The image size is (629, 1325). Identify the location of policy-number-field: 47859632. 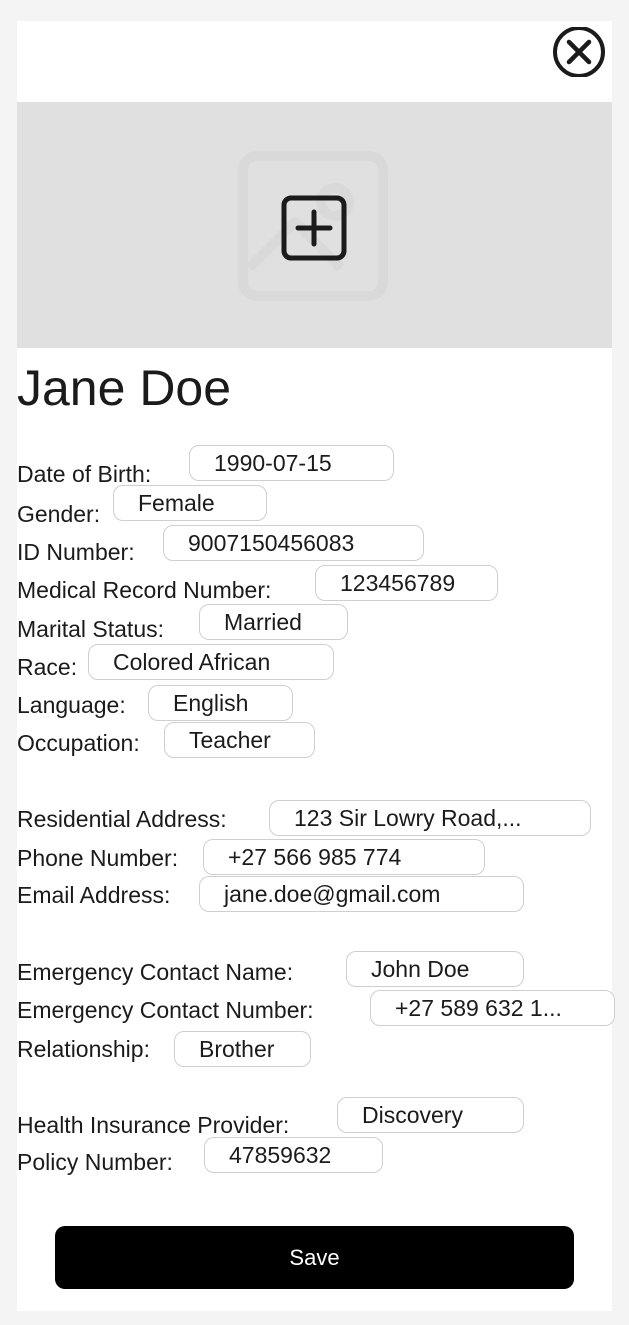
(293, 1155).